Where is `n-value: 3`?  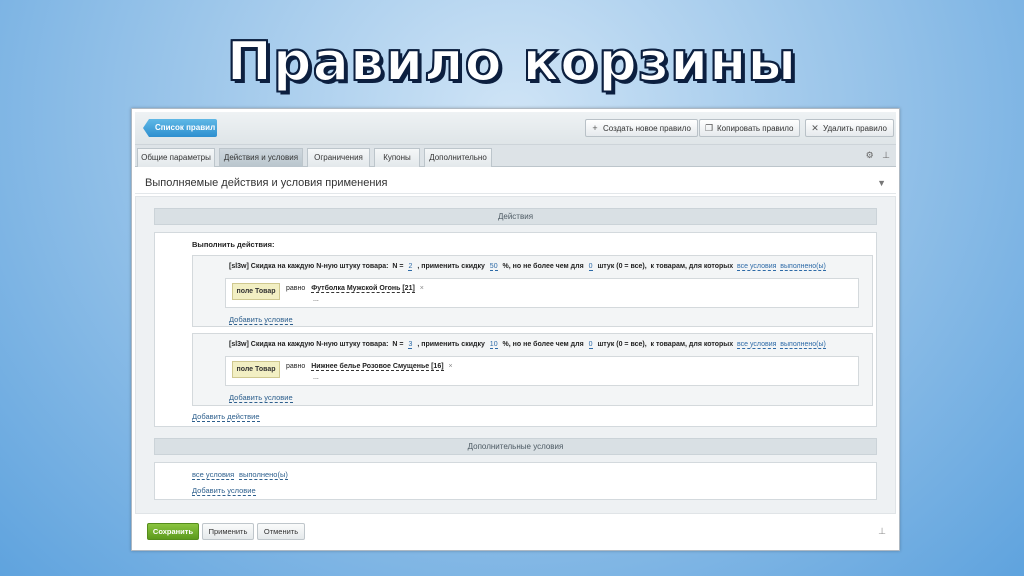 n-value: 3 is located at coordinates (410, 345).